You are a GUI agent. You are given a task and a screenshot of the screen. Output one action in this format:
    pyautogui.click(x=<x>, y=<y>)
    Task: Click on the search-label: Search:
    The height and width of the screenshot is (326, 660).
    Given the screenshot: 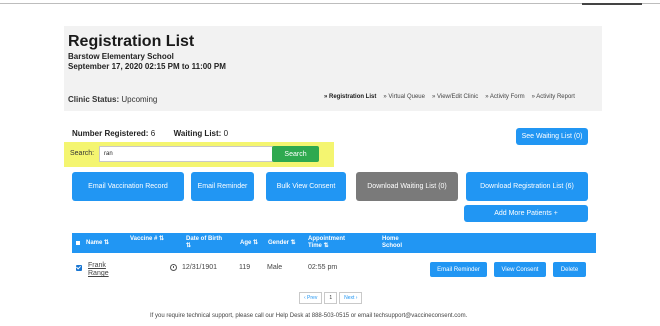 What is the action you would take?
    pyautogui.click(x=82, y=153)
    